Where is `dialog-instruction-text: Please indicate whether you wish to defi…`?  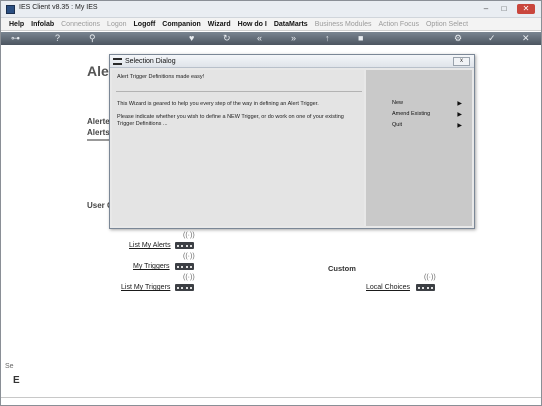
dialog-instruction-text: Please indicate whether you wish to defi… is located at coordinates (230, 120).